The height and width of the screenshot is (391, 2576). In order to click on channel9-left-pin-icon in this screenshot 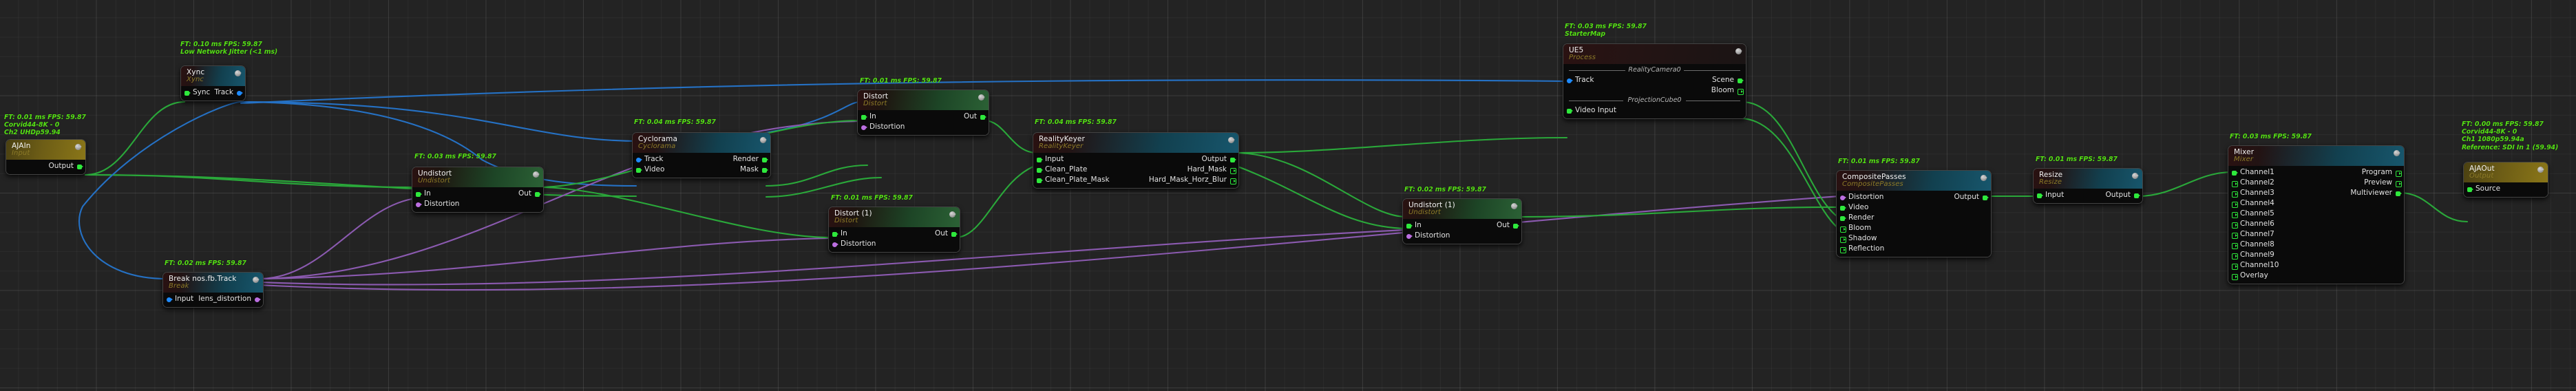, I will do `click(2235, 256)`.